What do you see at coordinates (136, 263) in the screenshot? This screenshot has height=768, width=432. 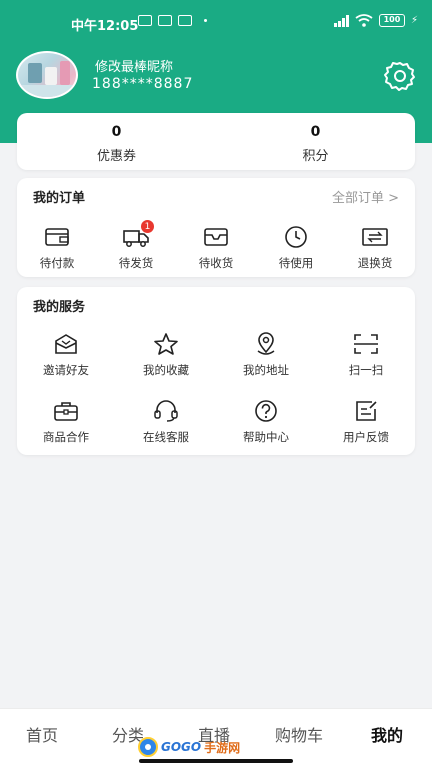 I see `order-label: 待发货` at bounding box center [136, 263].